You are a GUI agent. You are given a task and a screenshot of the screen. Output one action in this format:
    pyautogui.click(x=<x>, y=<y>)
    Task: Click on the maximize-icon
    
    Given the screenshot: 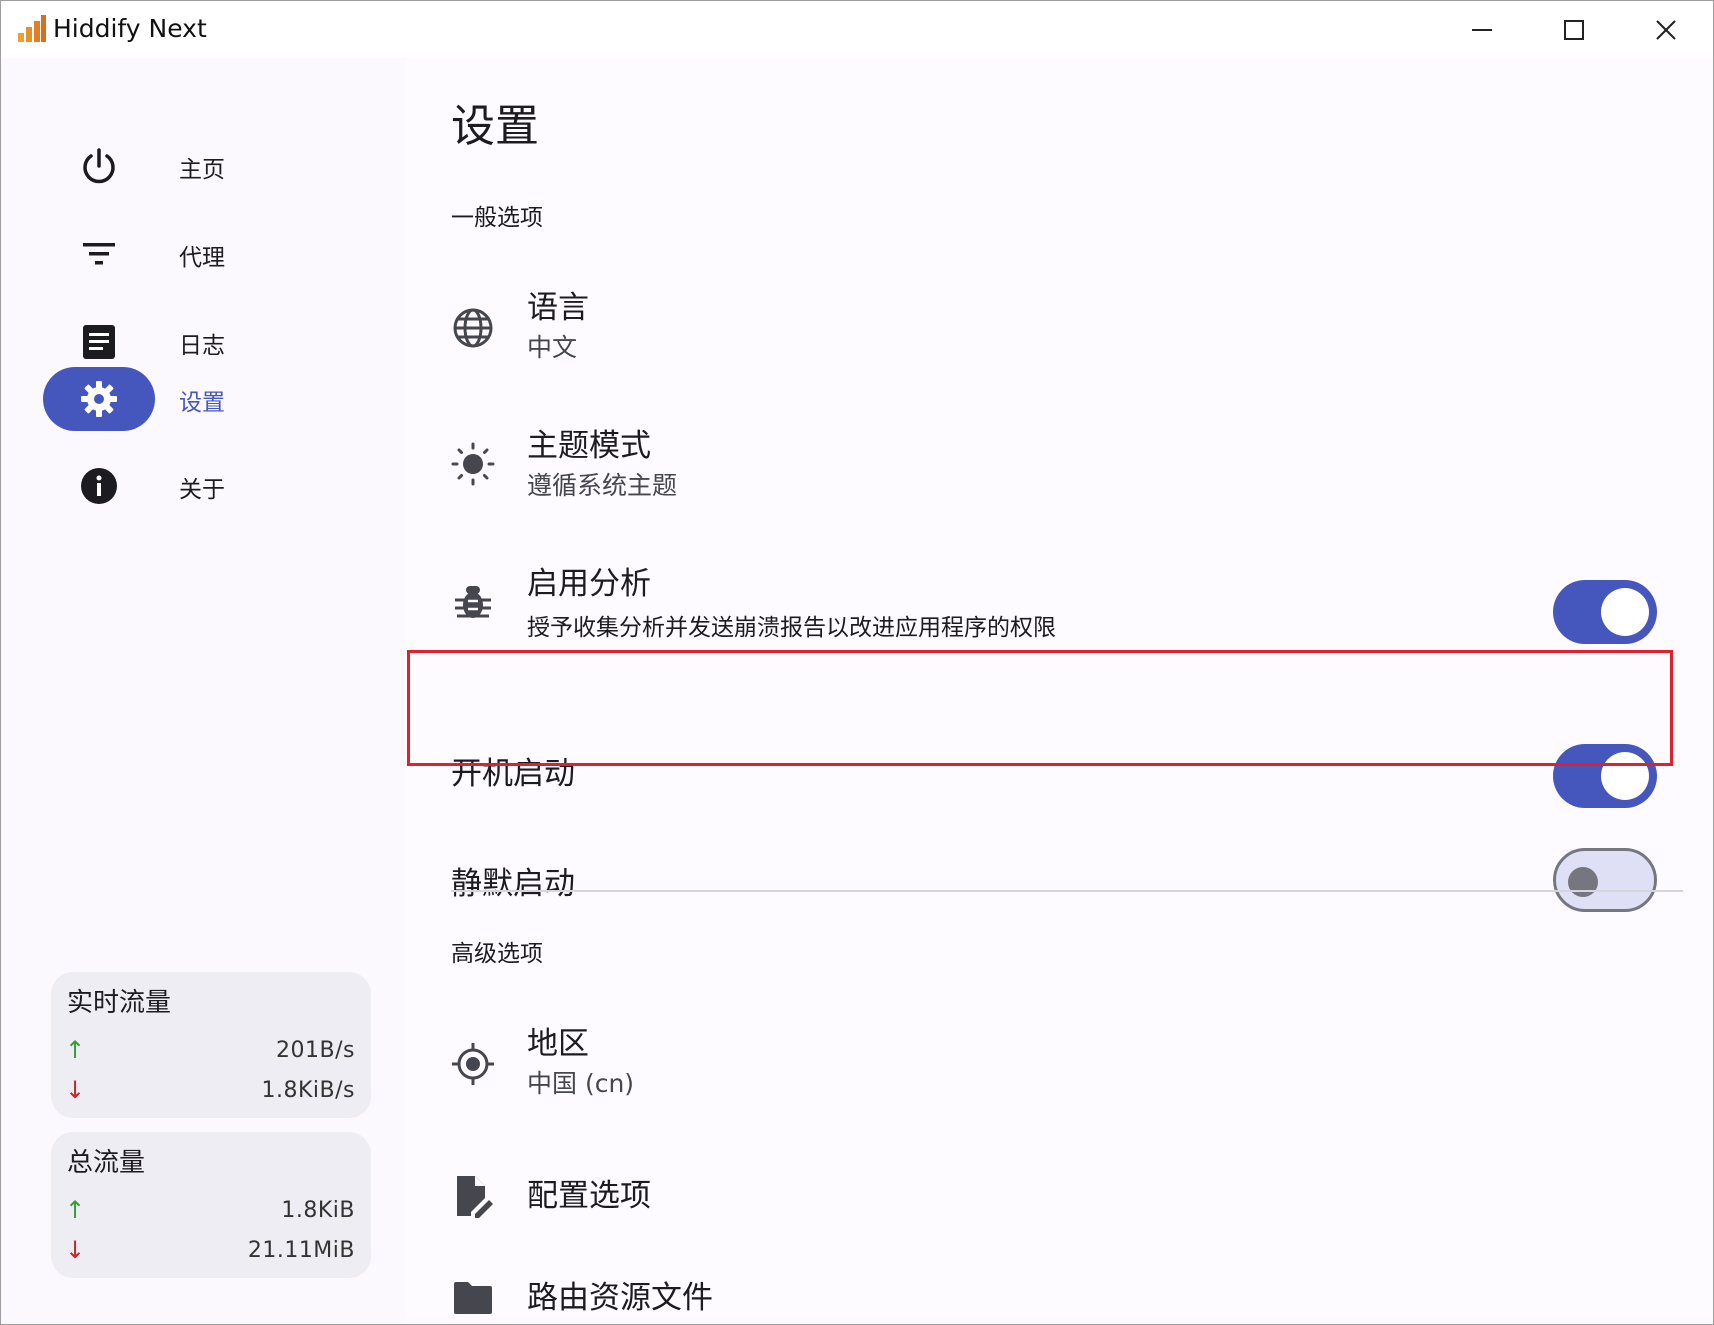 What is the action you would take?
    pyautogui.click(x=1574, y=30)
    